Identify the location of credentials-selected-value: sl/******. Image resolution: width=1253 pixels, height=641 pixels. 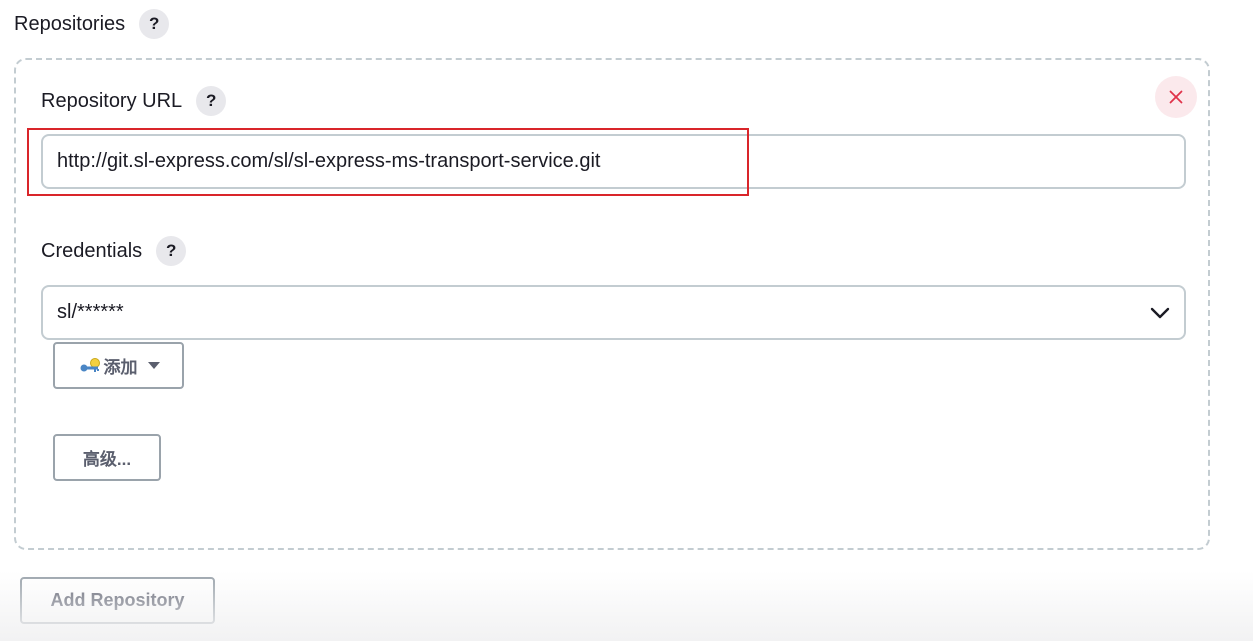
(90, 312).